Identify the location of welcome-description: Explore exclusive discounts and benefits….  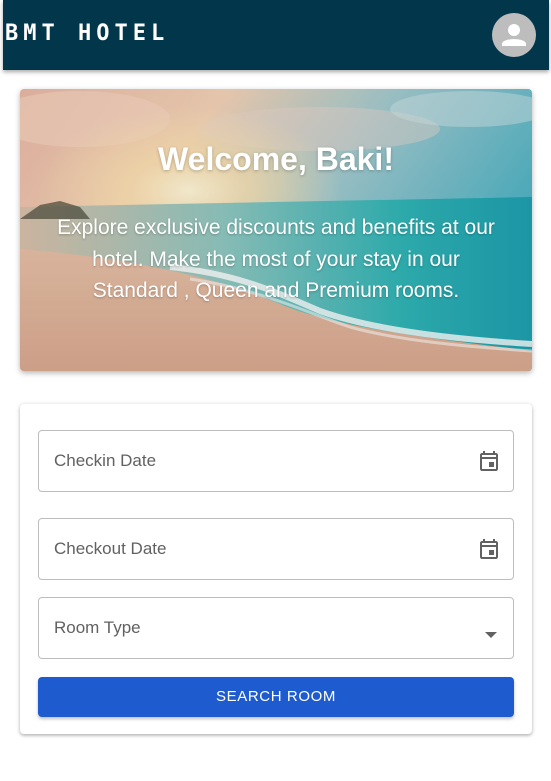
(276, 259).